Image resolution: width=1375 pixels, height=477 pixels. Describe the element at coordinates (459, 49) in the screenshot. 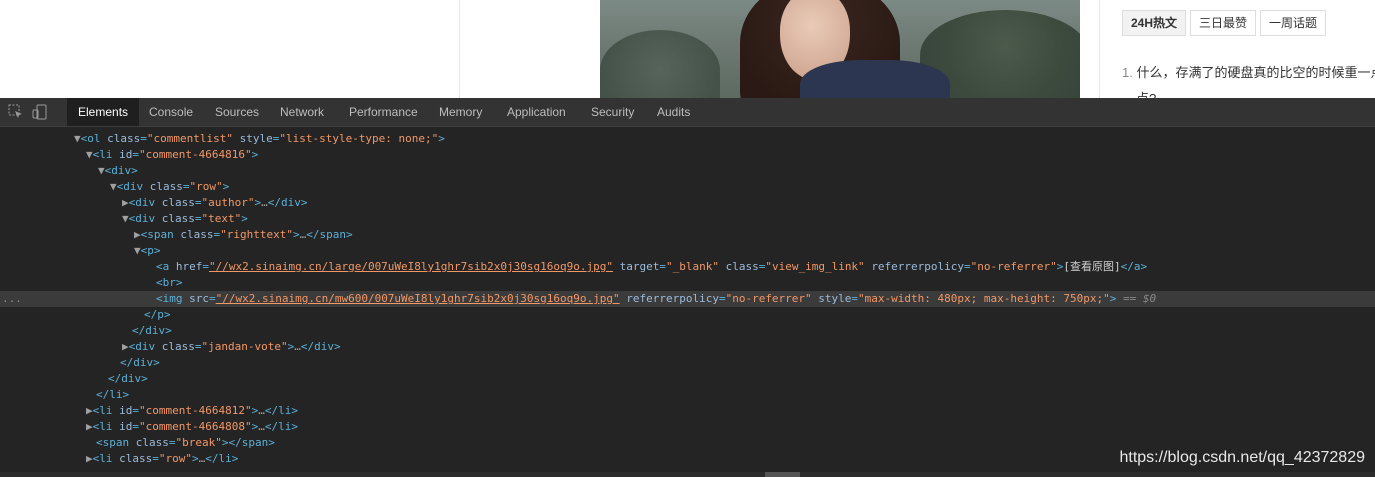

I see `column-divider` at that location.